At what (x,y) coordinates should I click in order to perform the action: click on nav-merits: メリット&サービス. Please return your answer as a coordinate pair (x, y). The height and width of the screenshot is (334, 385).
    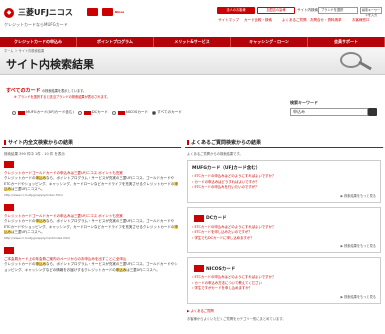
    Looking at the image, I should click on (192, 42).